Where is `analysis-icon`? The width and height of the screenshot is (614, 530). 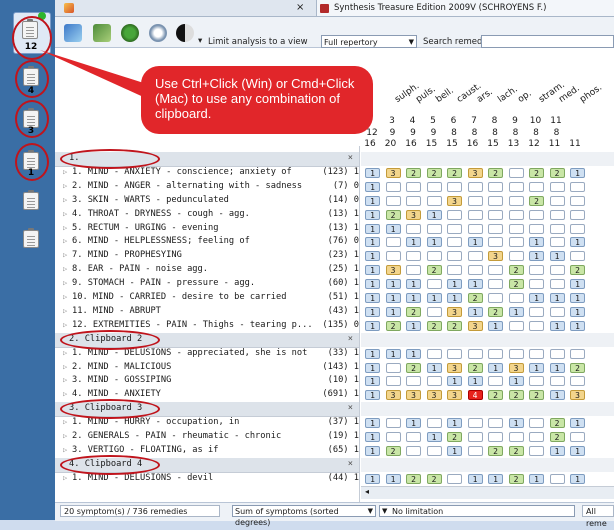 analysis-icon is located at coordinates (102, 33).